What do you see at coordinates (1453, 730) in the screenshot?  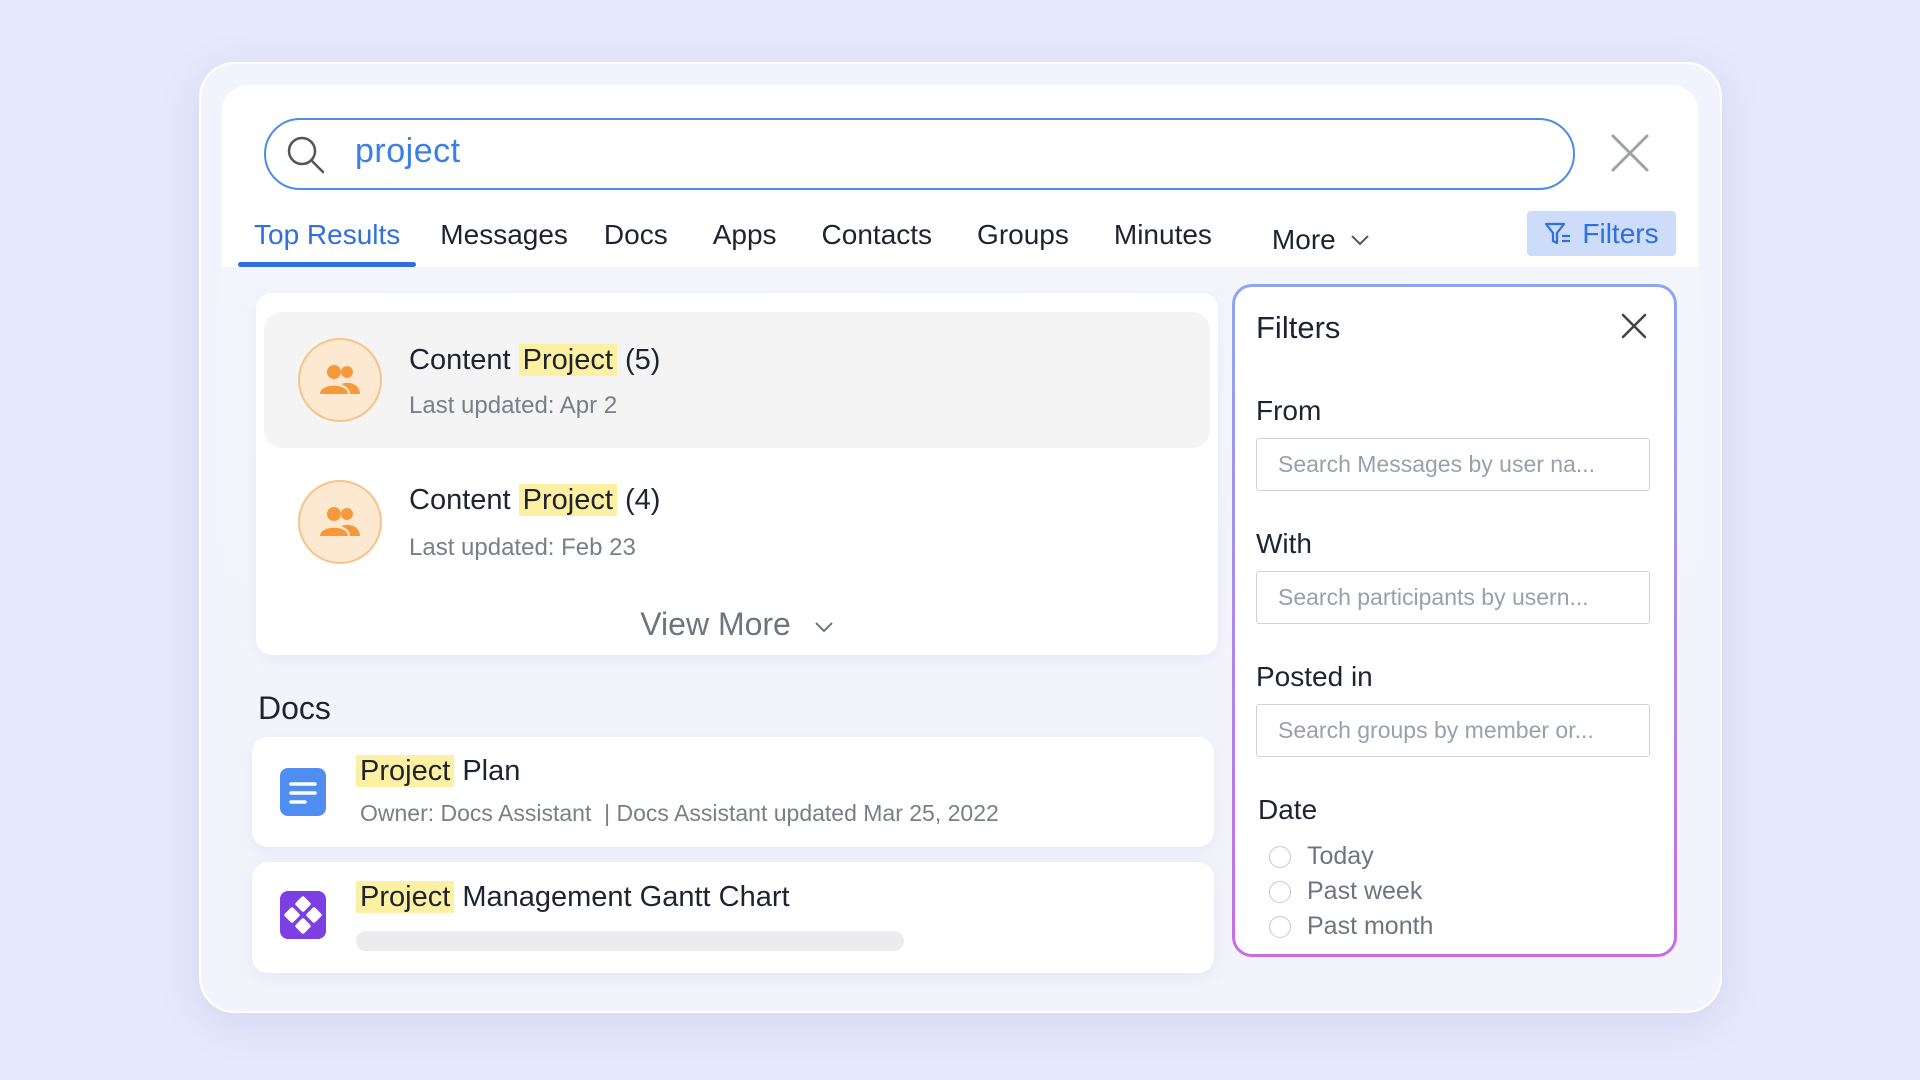 I see `posted-in-search-input` at bounding box center [1453, 730].